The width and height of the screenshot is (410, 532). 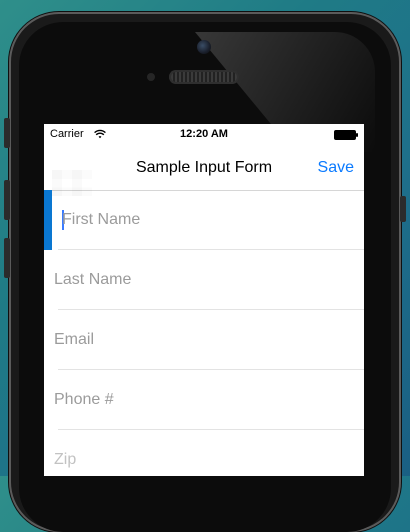 I want to click on status-bar: Carrier 12:20 AM, so click(x=204, y=134).